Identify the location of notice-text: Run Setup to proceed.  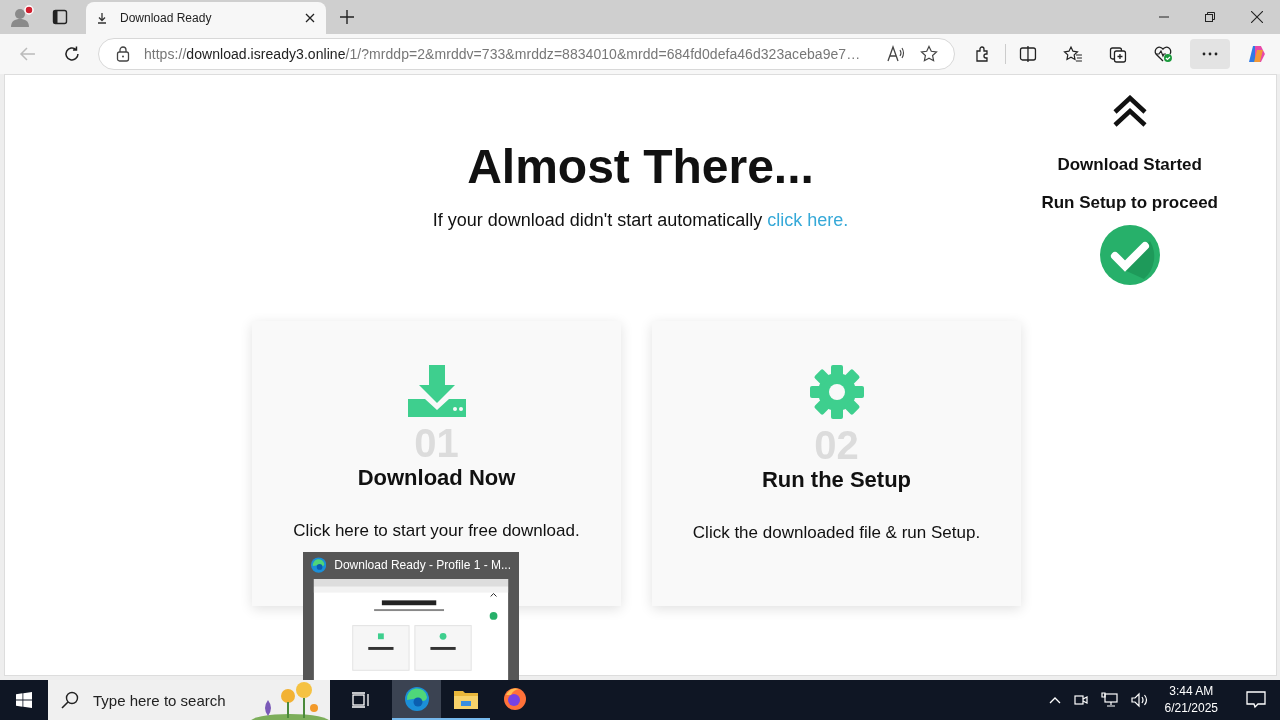
(1129, 203).